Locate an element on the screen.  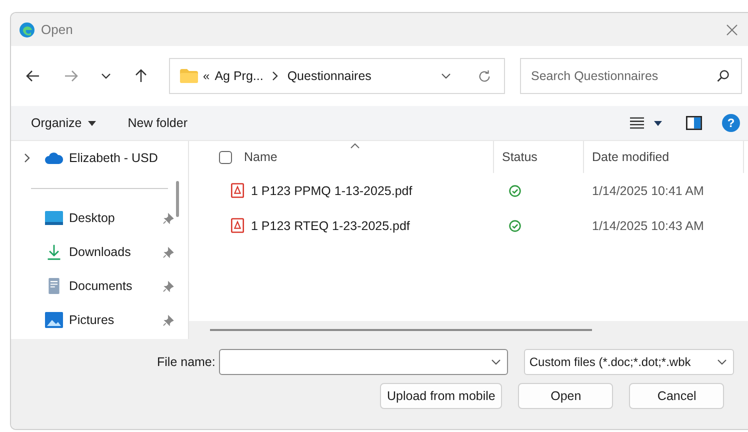
file-name-label: File name: is located at coordinates (186, 362).